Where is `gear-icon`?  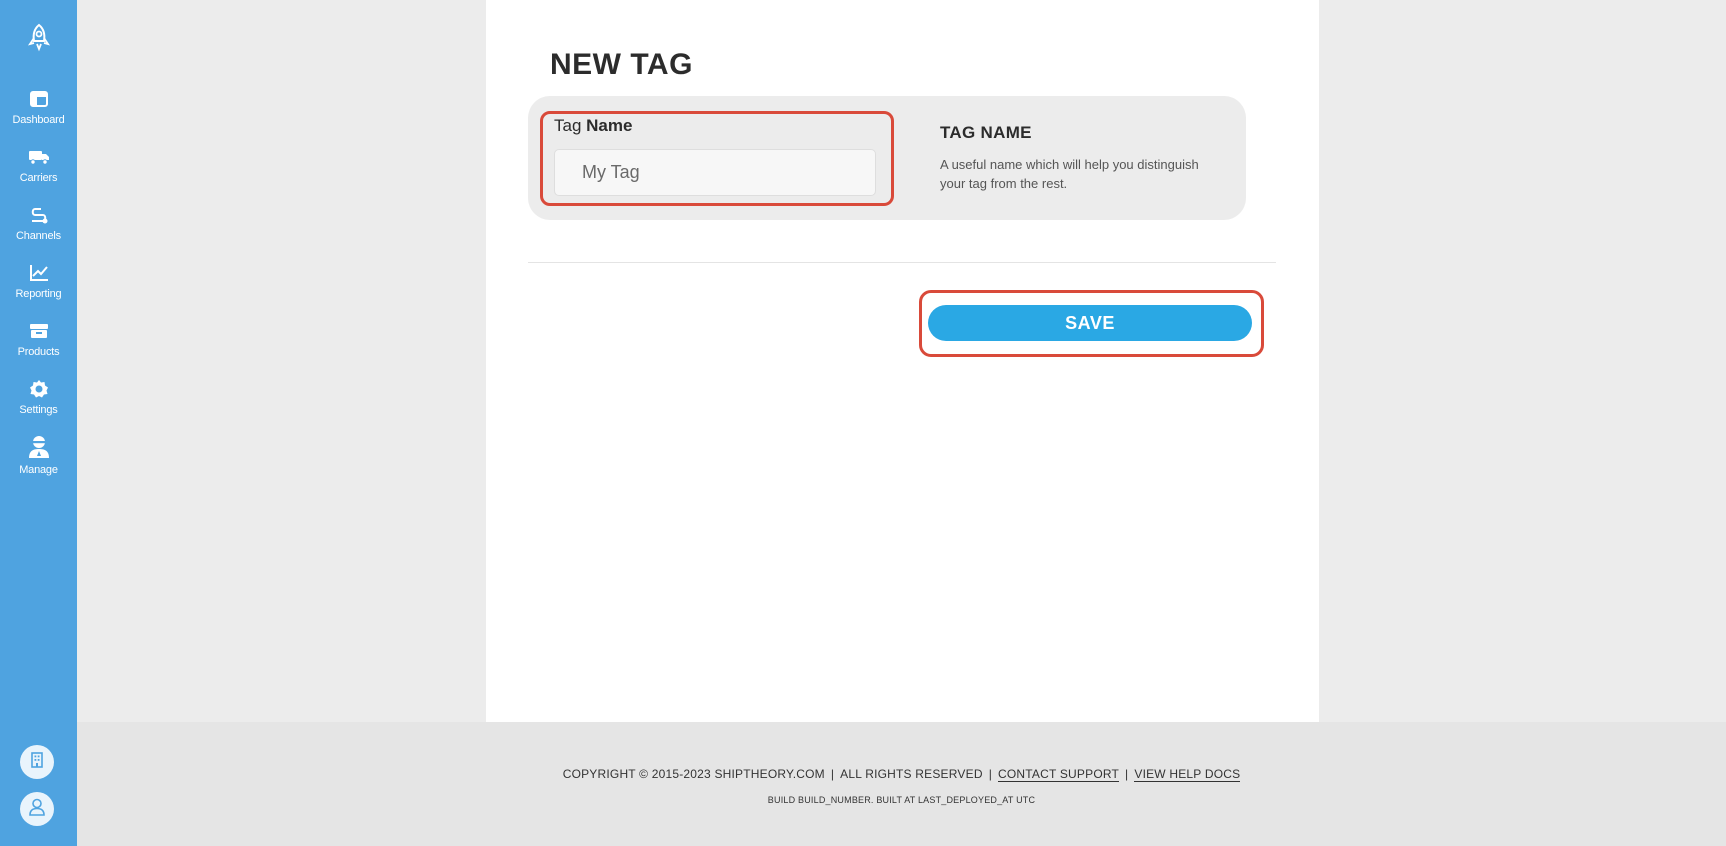
gear-icon is located at coordinates (39, 389).